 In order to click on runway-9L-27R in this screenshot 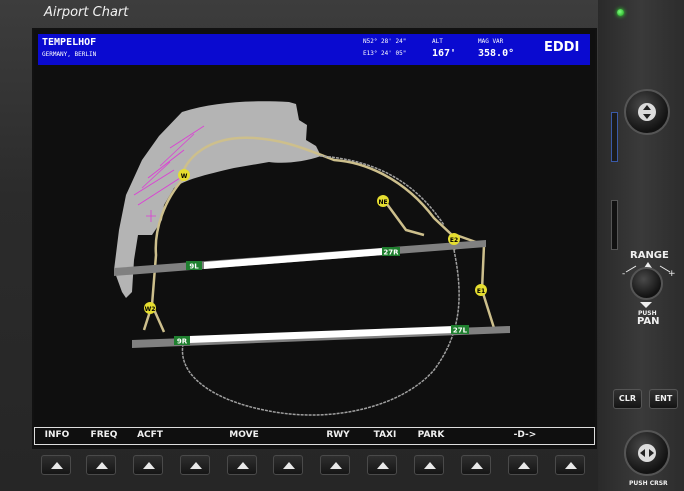, I will do `click(300, 258)`.